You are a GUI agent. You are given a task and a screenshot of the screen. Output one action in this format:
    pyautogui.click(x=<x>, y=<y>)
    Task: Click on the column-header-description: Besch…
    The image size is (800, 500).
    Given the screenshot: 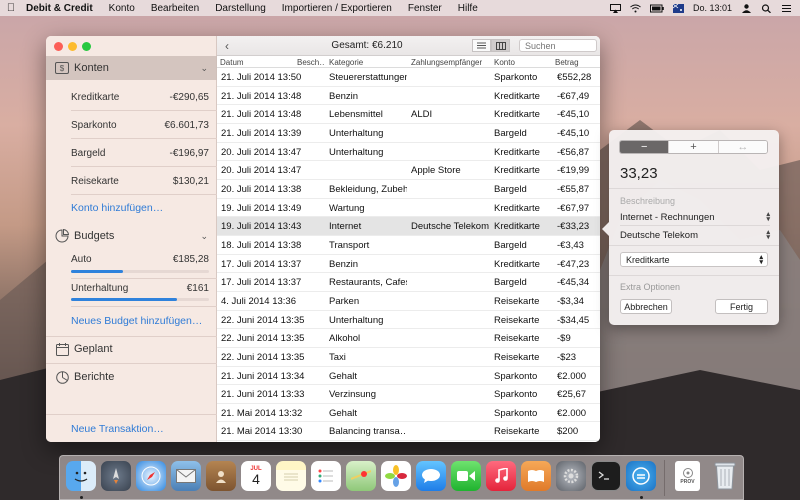 What is the action you would take?
    pyautogui.click(x=311, y=62)
    